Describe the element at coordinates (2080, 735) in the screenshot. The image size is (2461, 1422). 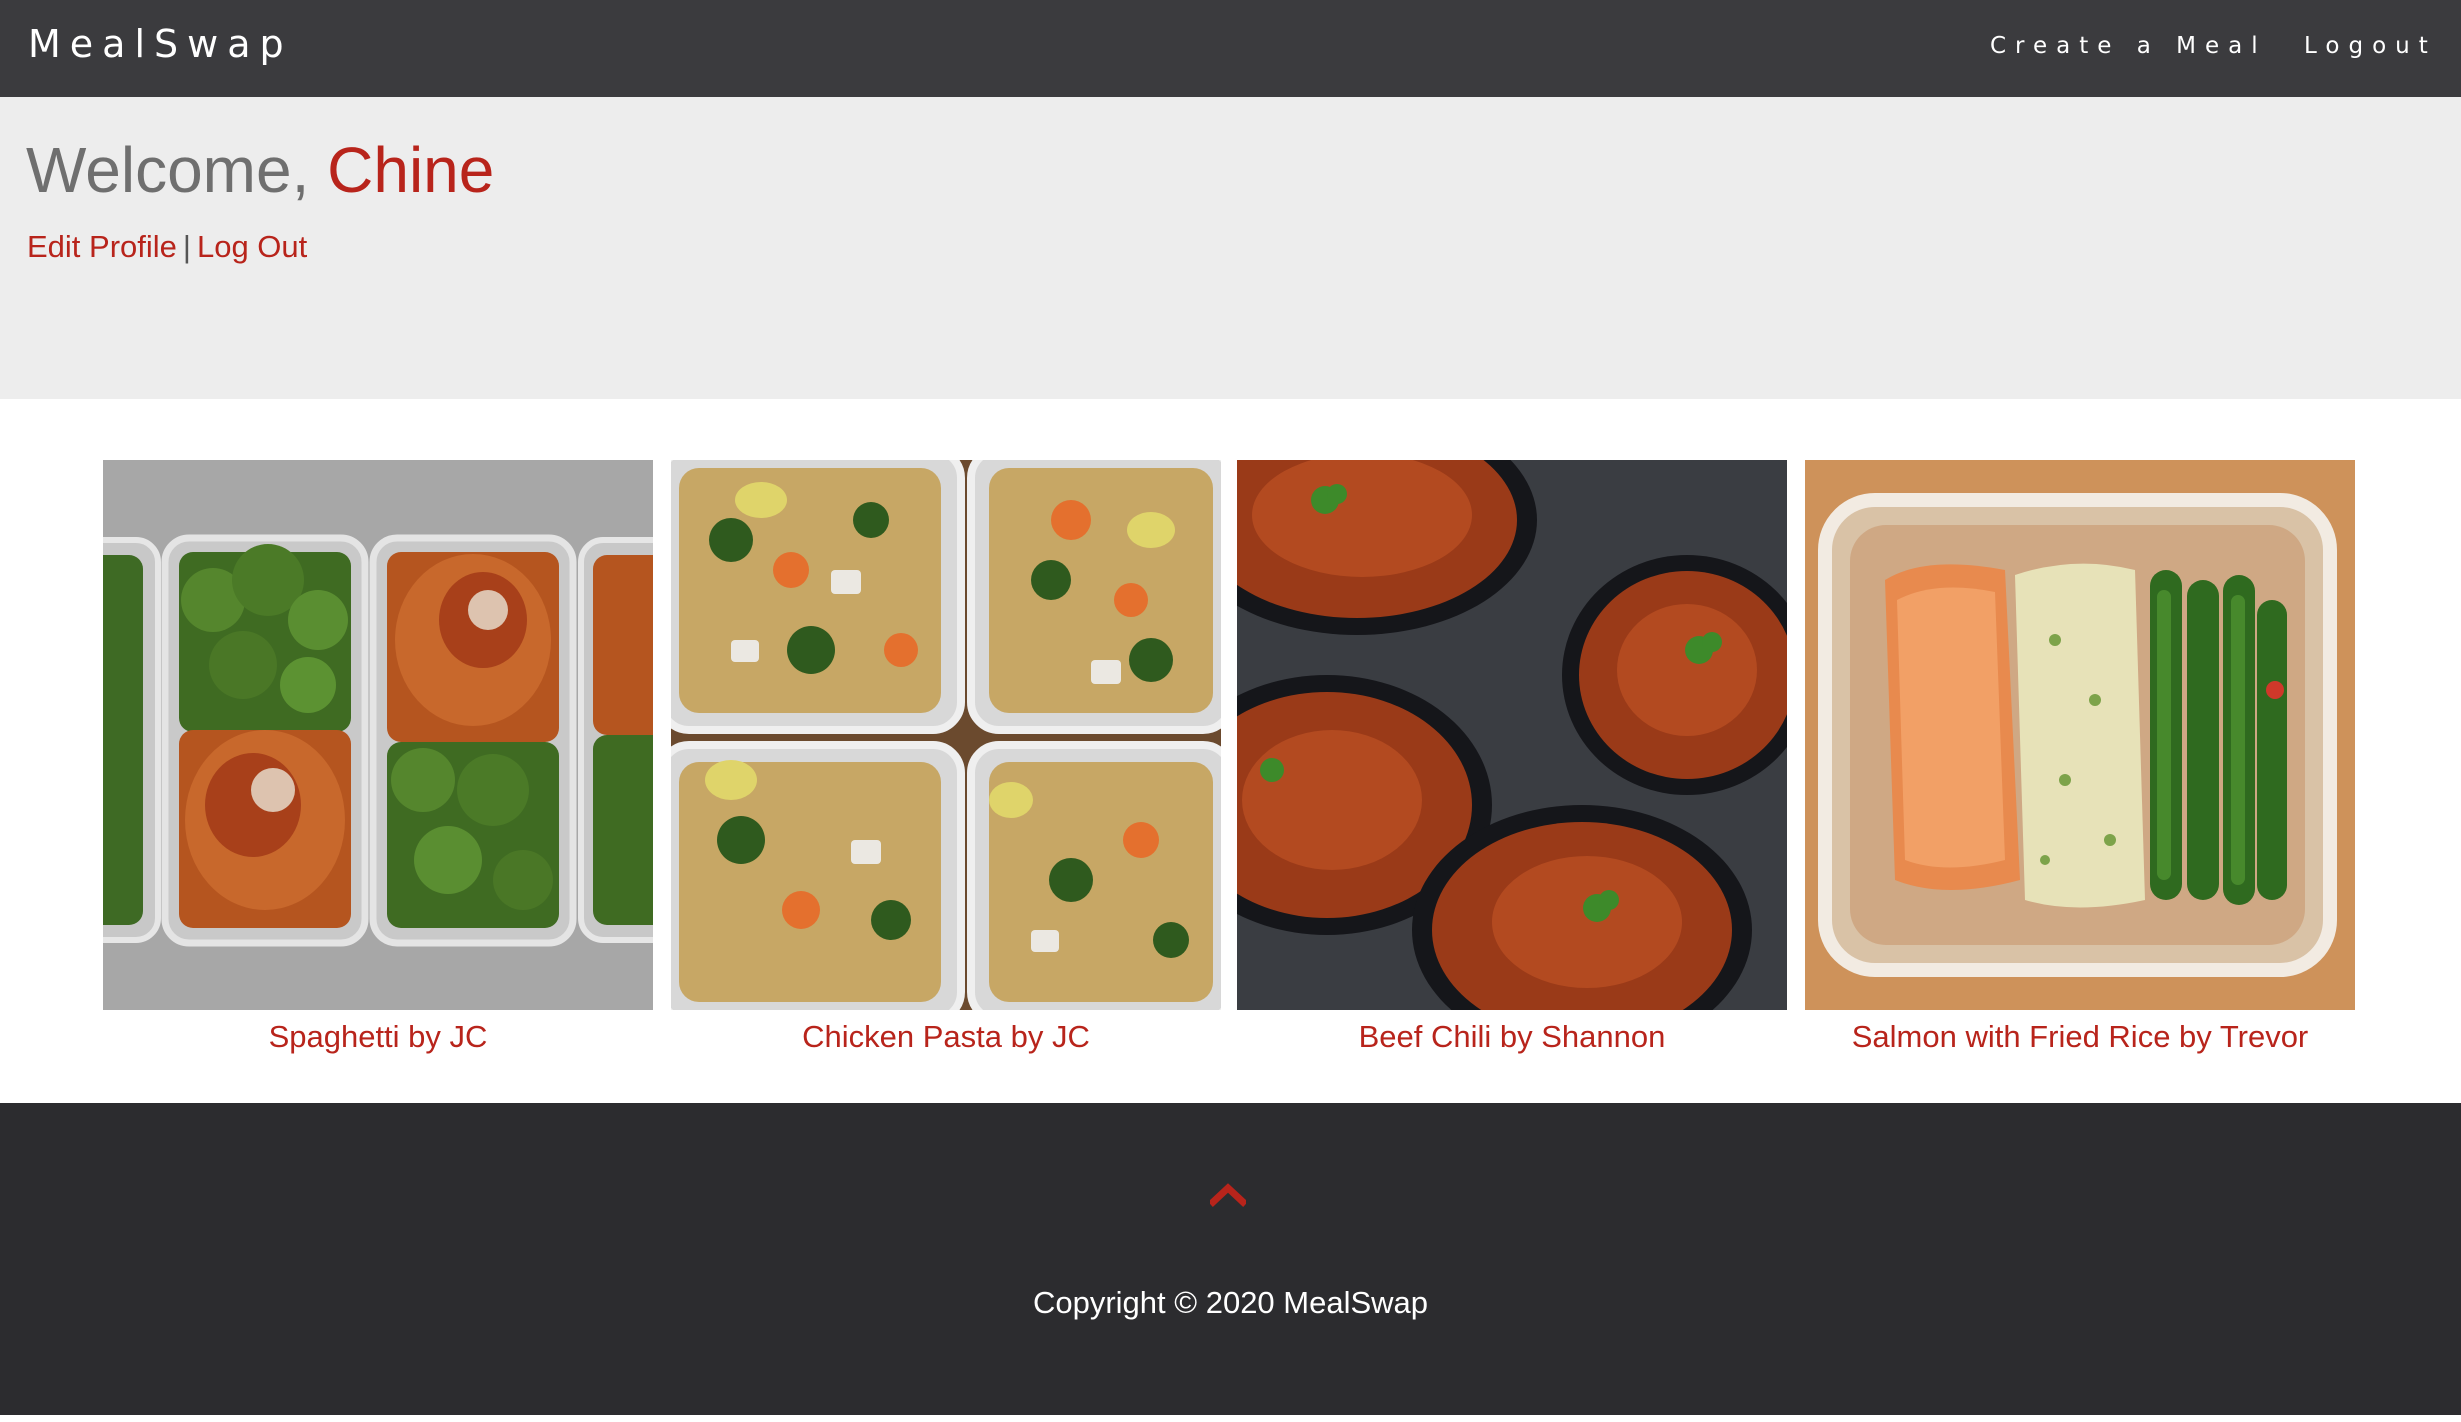
I see `meal-image-salmon` at that location.